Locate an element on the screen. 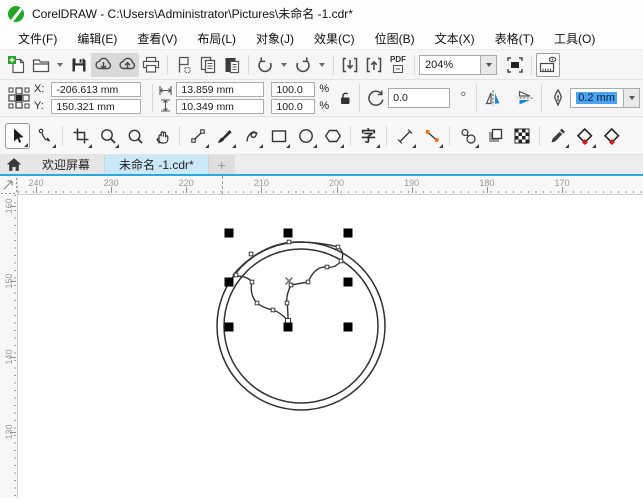 The height and width of the screenshot is (499, 643). x-label: X: is located at coordinates (39, 89).